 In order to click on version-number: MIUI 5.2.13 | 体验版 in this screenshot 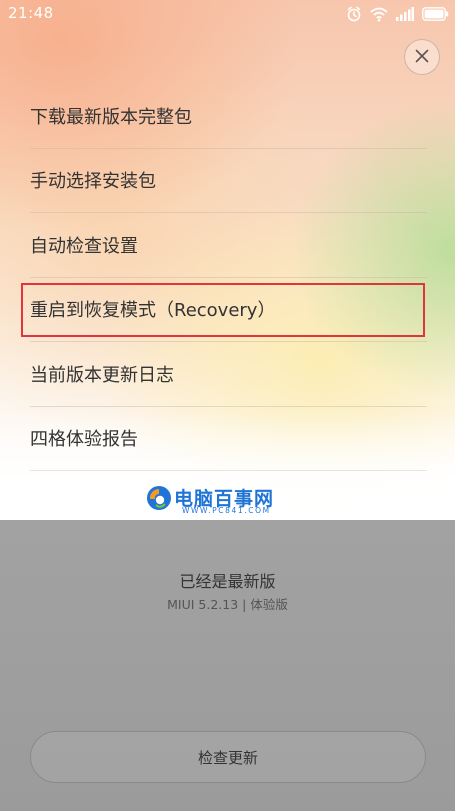, I will do `click(227, 604)`.